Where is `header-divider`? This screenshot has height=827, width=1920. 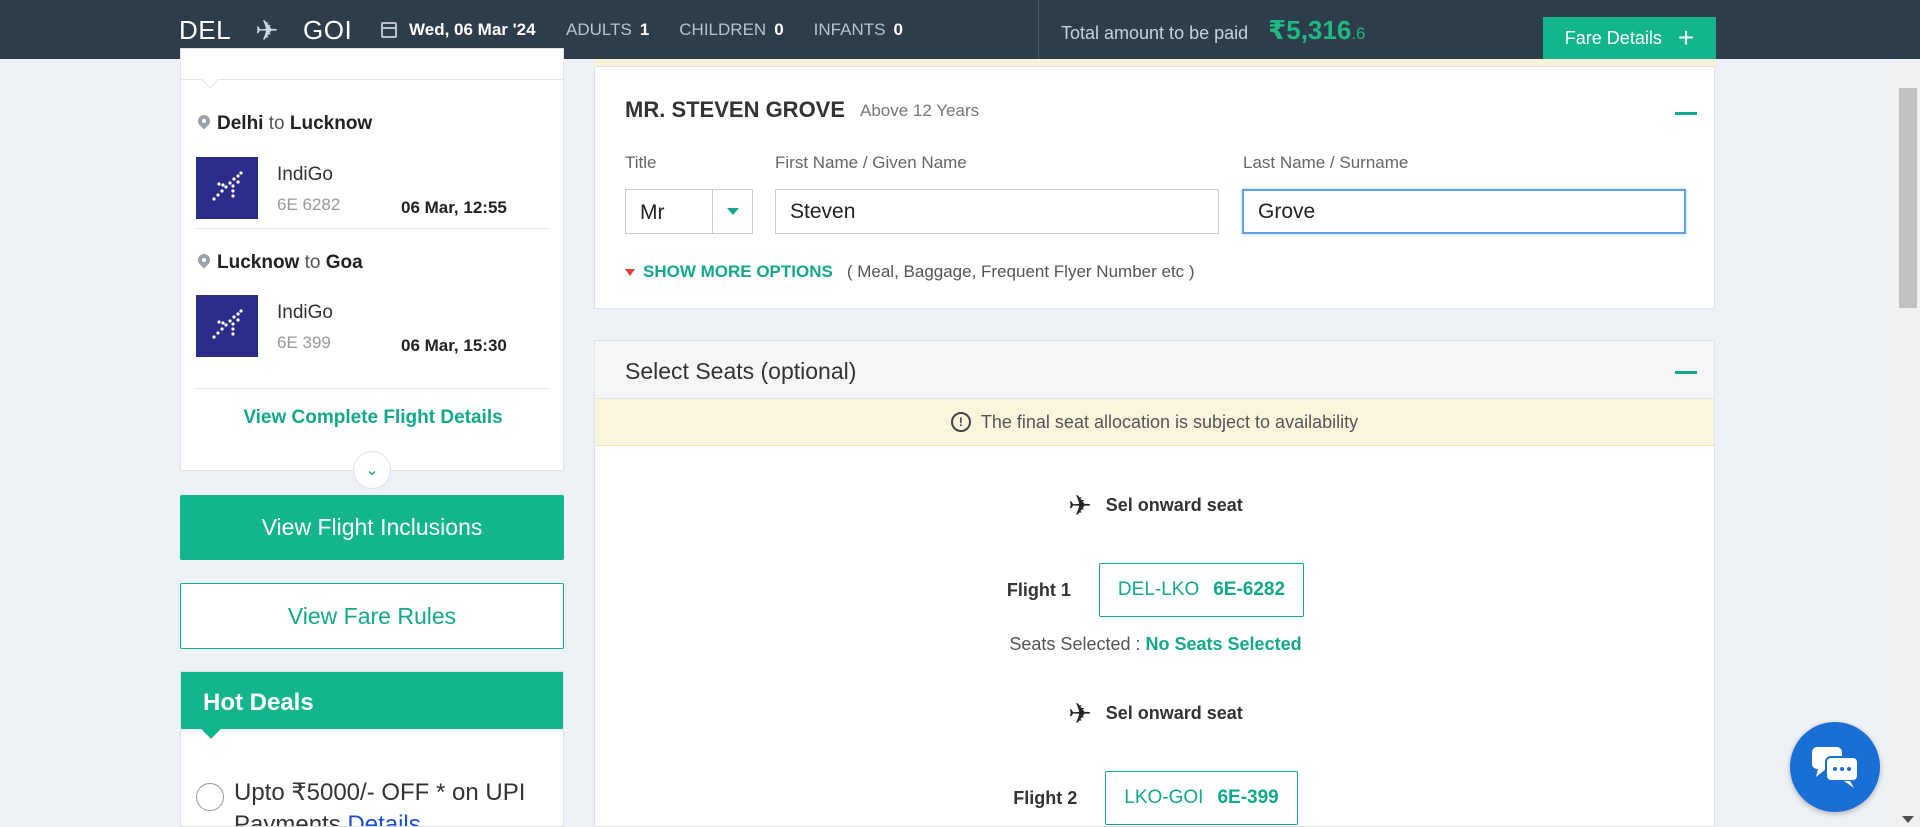
header-divider is located at coordinates (1038, 29).